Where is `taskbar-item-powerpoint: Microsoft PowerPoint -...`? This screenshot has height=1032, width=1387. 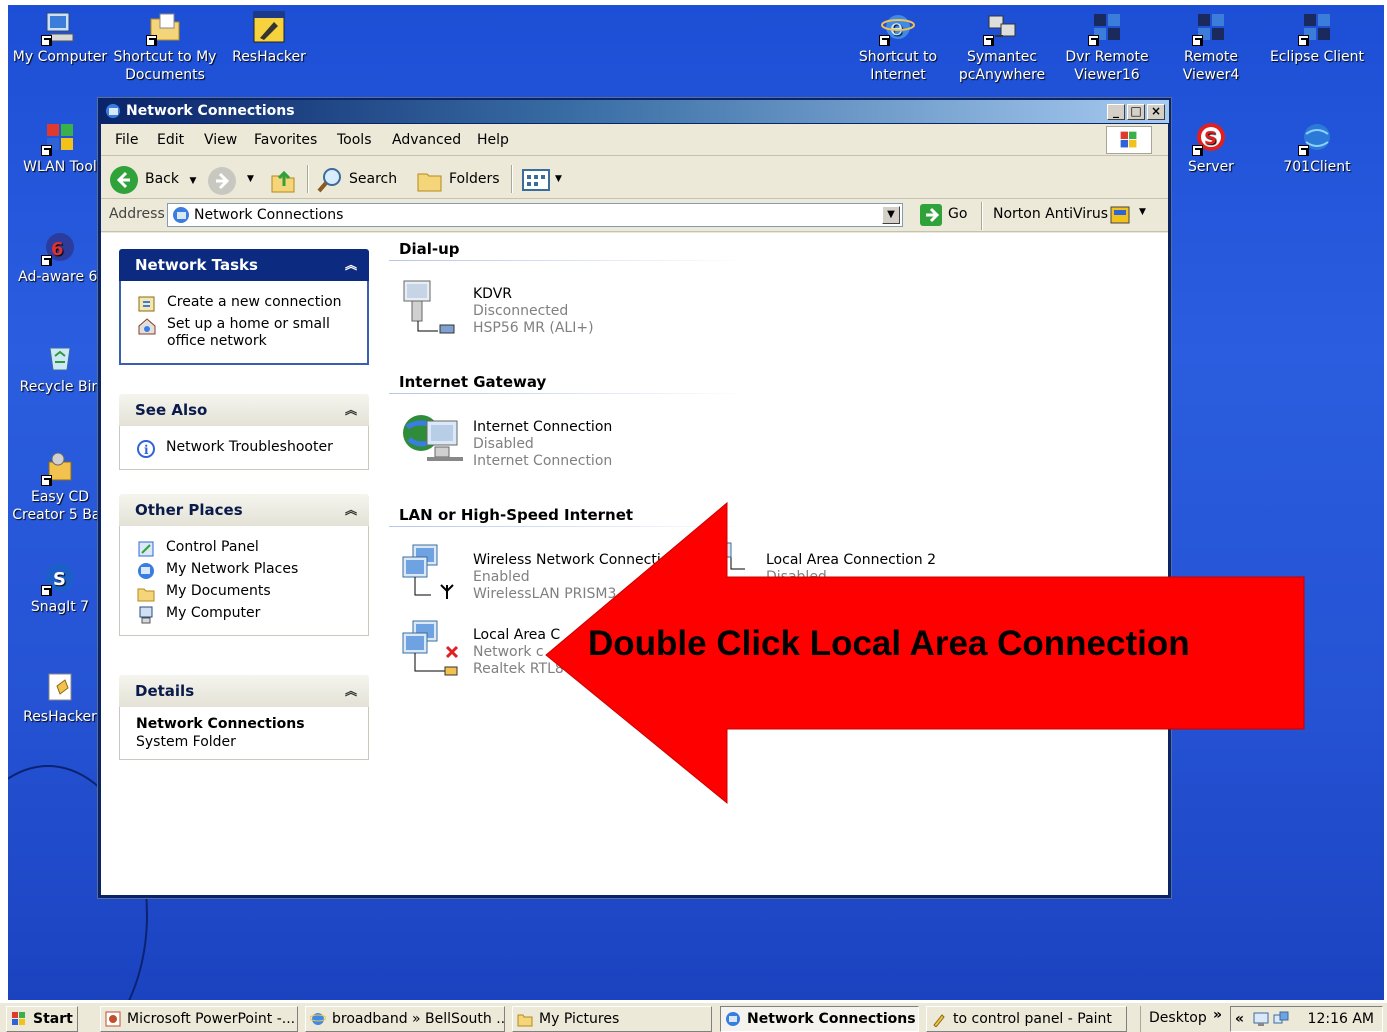 taskbar-item-powerpoint: Microsoft PowerPoint -... is located at coordinates (199, 1019).